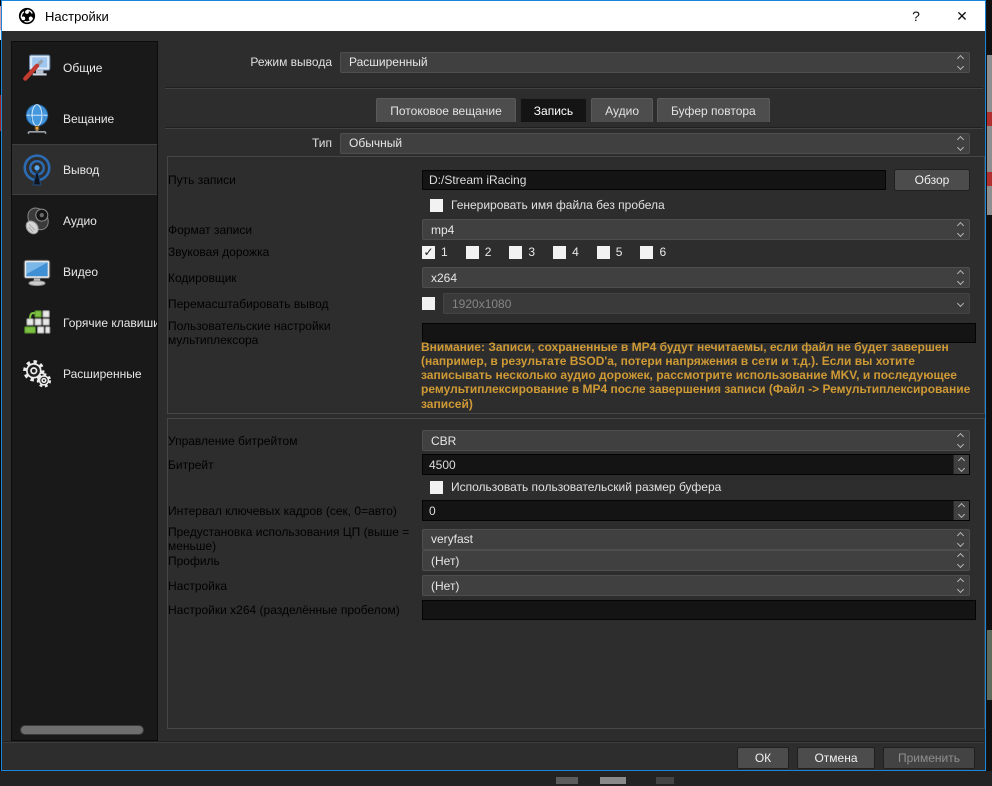 This screenshot has height=786, width=992. Describe the element at coordinates (80, 220) in the screenshot. I see `sidebar-item-label: Аудио` at that location.